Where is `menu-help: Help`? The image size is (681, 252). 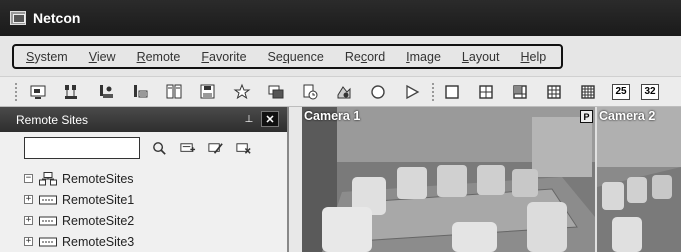
menu-help: Help is located at coordinates (533, 57).